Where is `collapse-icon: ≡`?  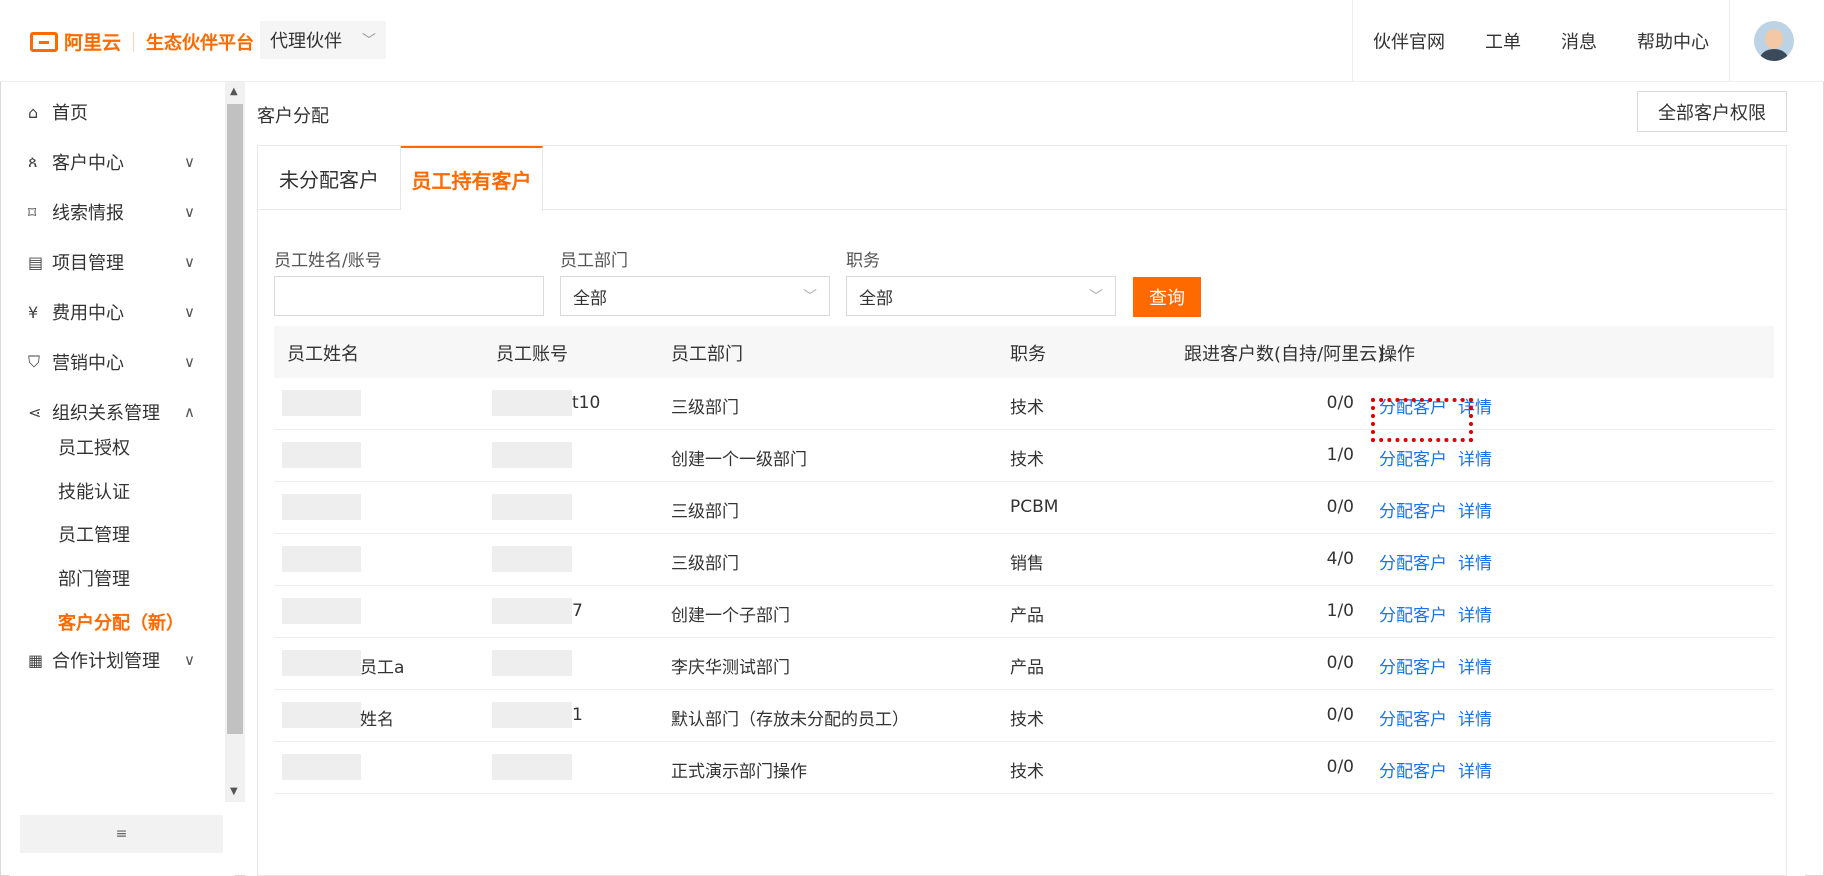 collapse-icon: ≡ is located at coordinates (121, 834).